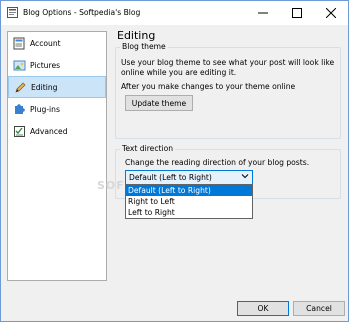 This screenshot has width=350, height=323. Describe the element at coordinates (12, 12) in the screenshot. I see `app-icon` at that location.